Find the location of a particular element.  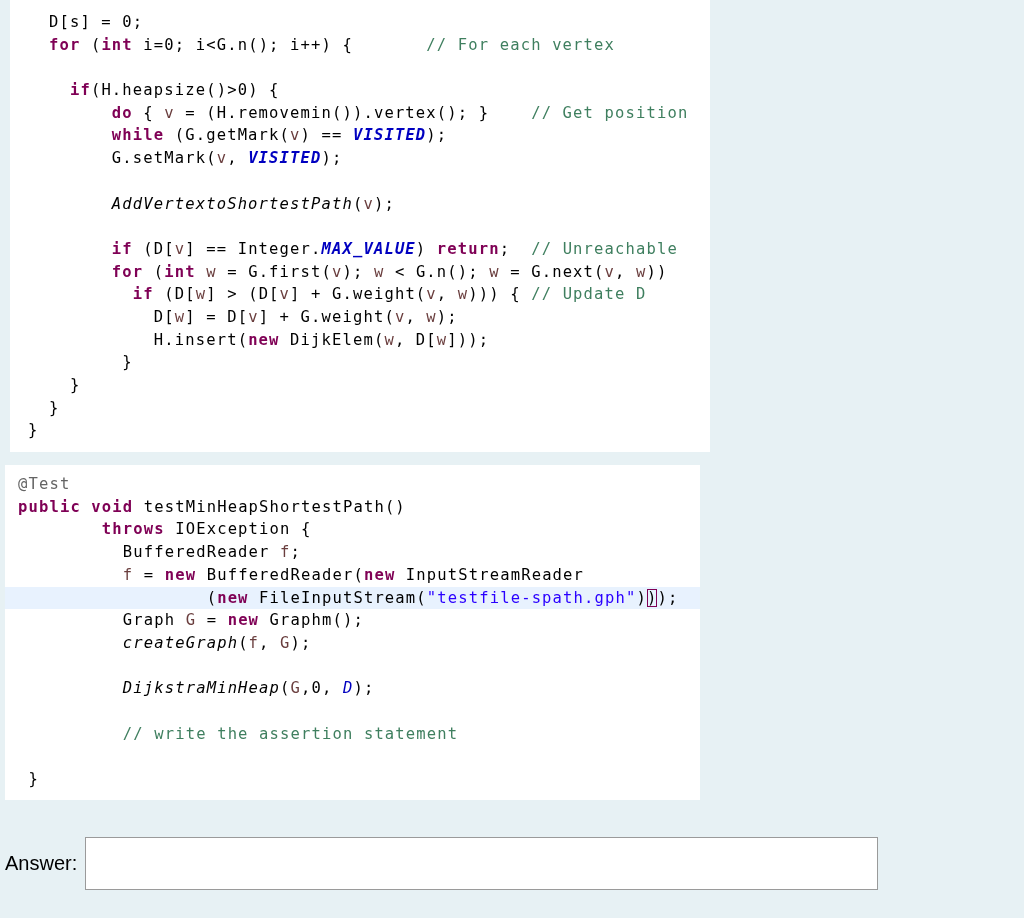

code-line: public void testMinHeapShortestPath() is located at coordinates (212, 507).